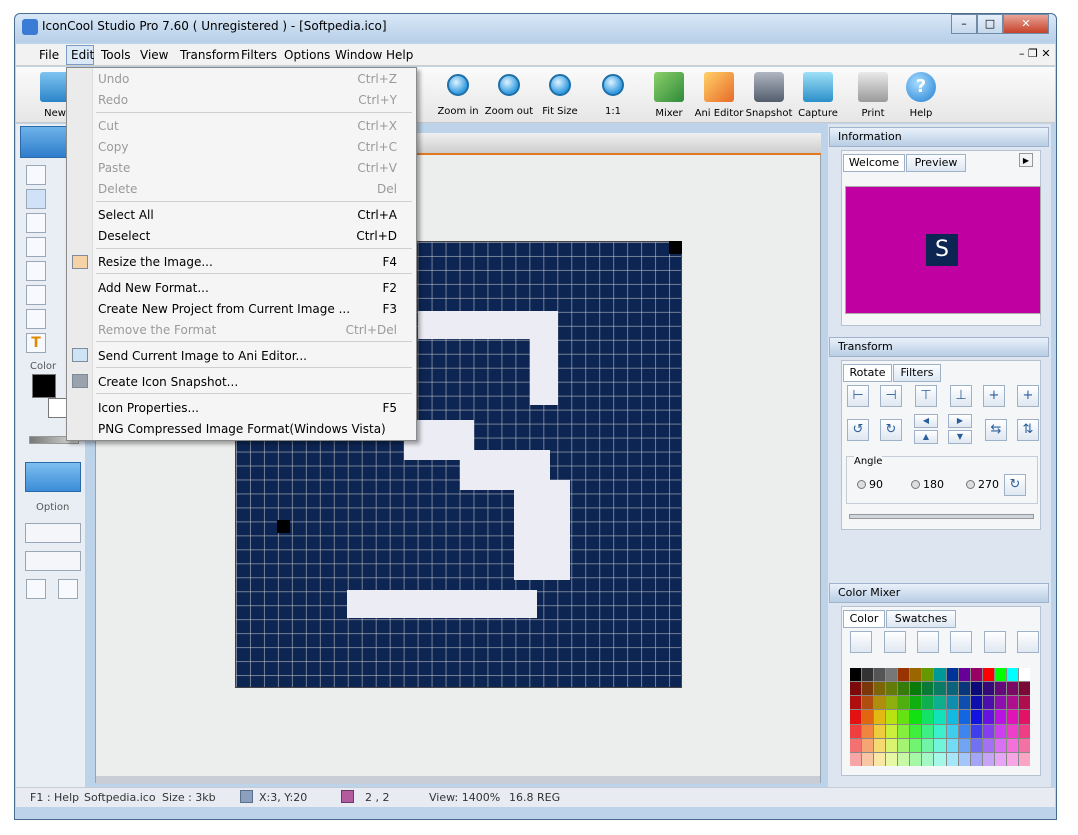 This screenshot has width=1078, height=835. What do you see at coordinates (926, 396) in the screenshot?
I see `align-top-icon: ⊤` at bounding box center [926, 396].